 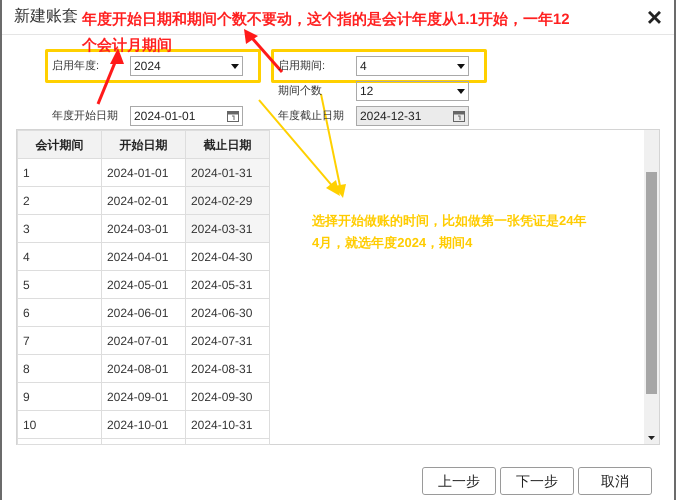 What do you see at coordinates (60, 228) in the screenshot?
I see `table-cell: 3` at bounding box center [60, 228].